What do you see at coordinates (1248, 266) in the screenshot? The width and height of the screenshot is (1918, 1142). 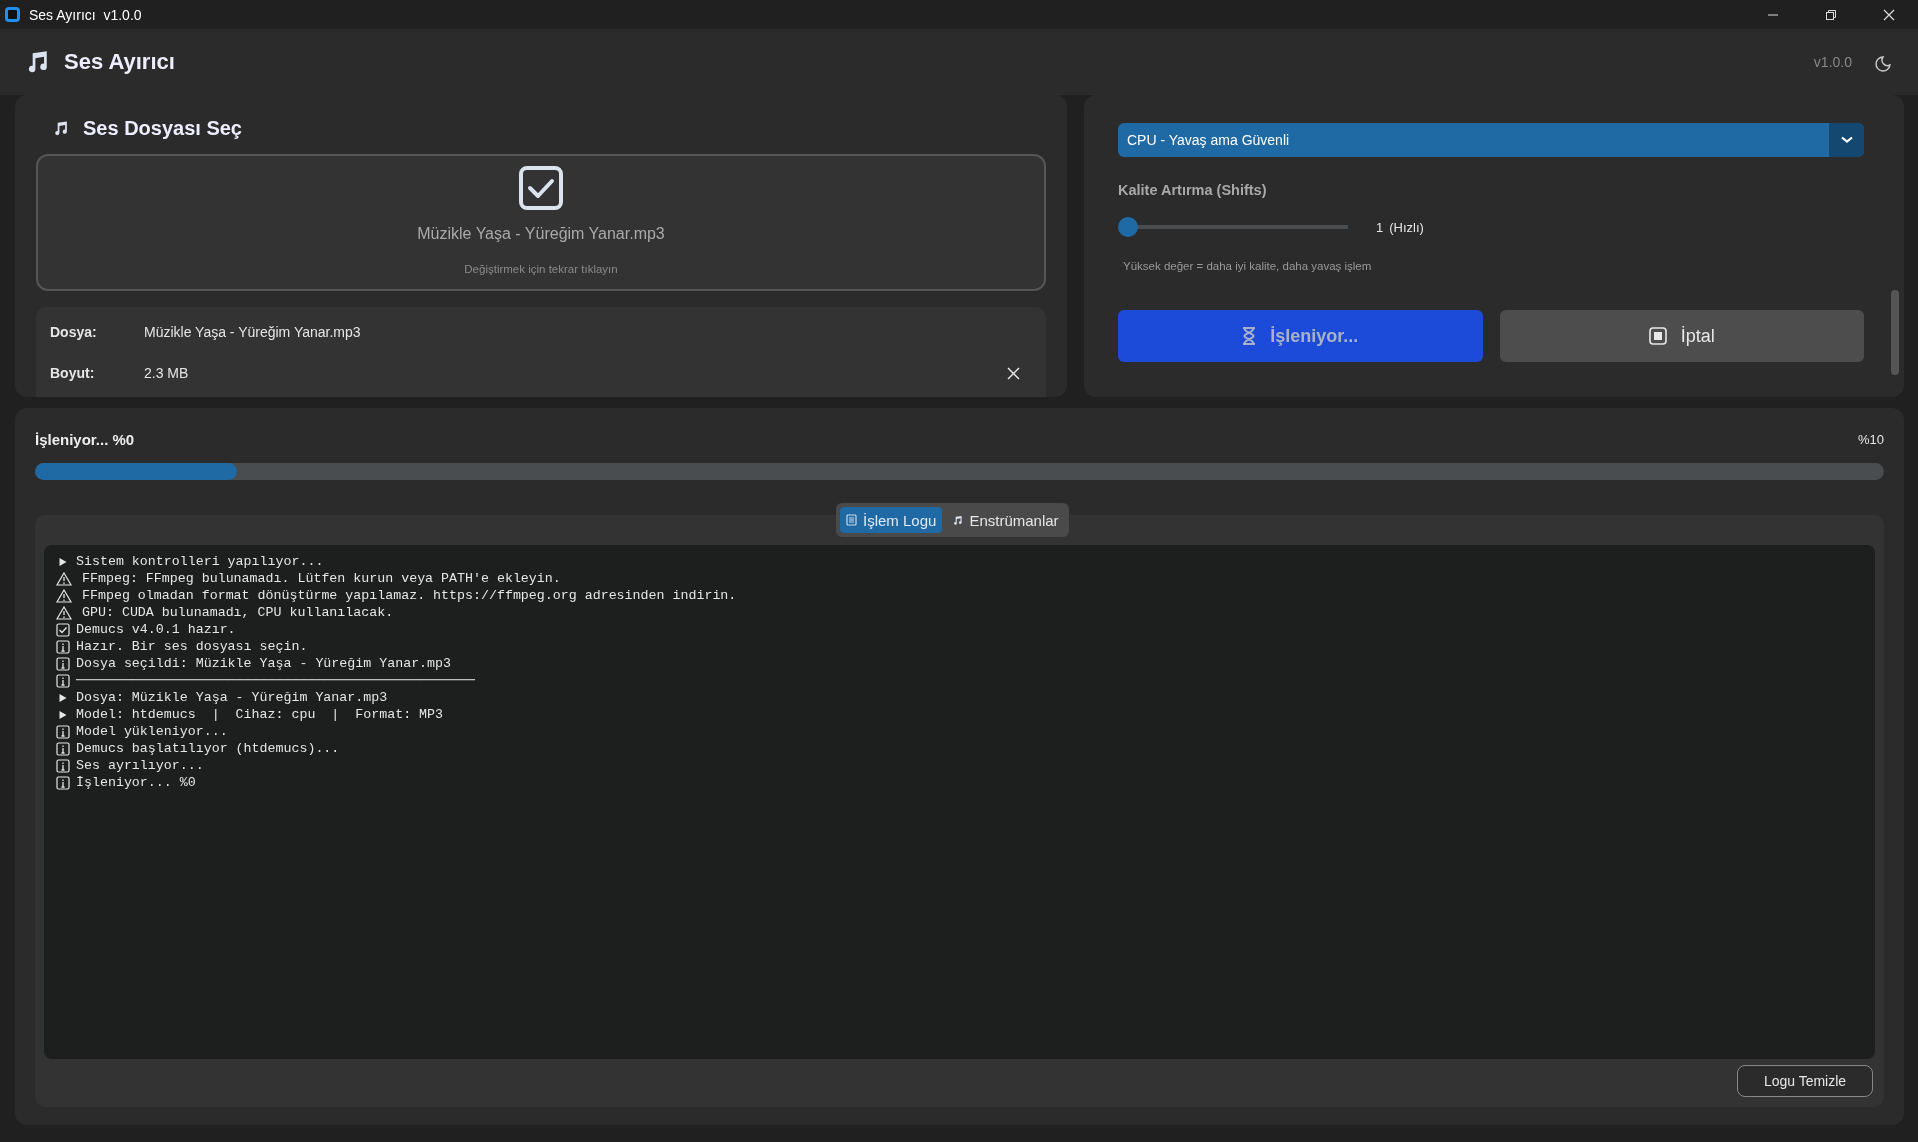 I see `hint-text: Yüksek değer = daha iyi kalite, daha yavaş işlem` at bounding box center [1248, 266].